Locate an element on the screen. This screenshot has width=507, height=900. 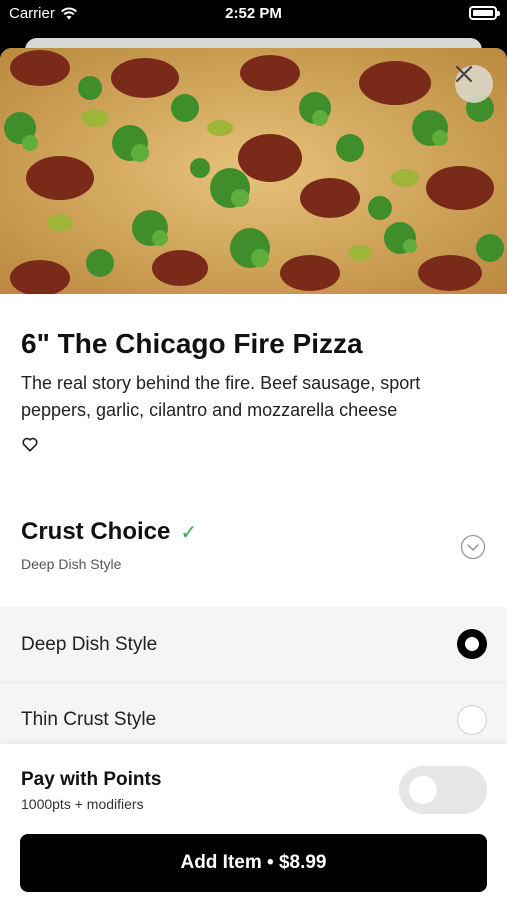
battery-icon is located at coordinates (484, 13).